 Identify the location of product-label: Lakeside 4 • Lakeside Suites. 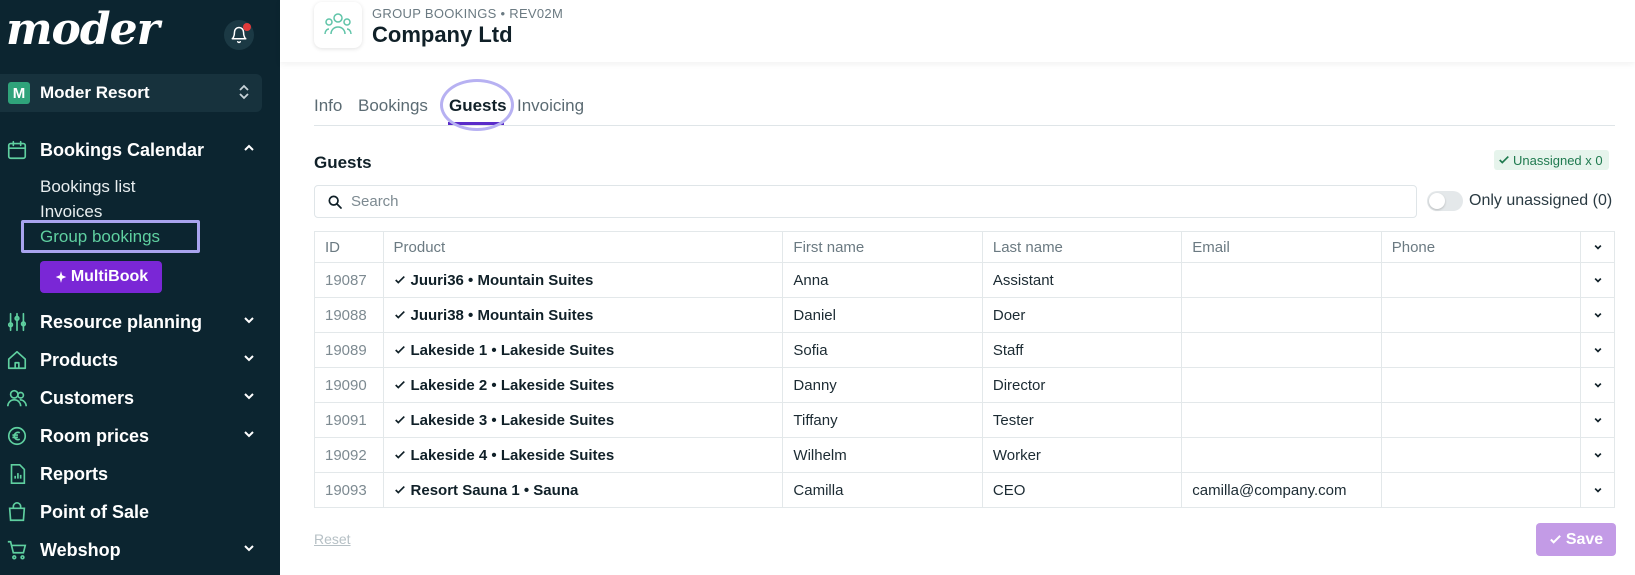
(512, 455).